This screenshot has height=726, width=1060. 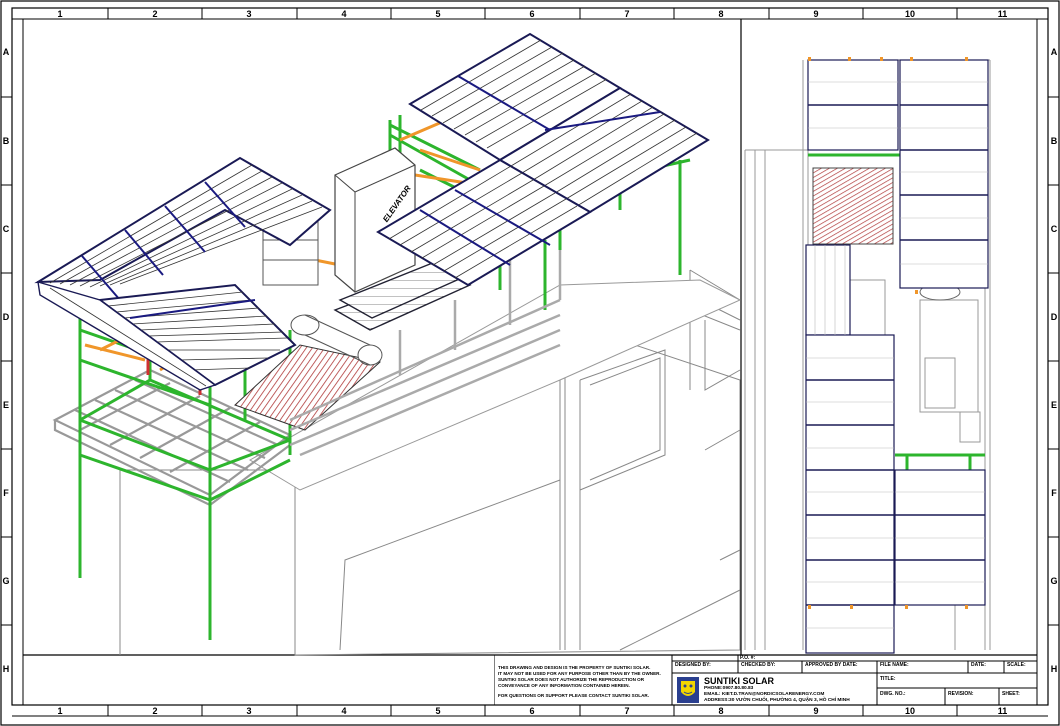 What do you see at coordinates (893, 694) in the screenshot?
I see `dwg-no-label: DWG. NO.:` at bounding box center [893, 694].